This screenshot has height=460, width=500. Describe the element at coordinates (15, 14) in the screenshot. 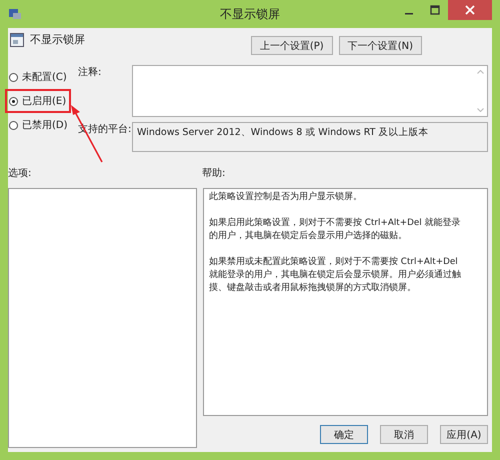

I see `app-icon` at that location.